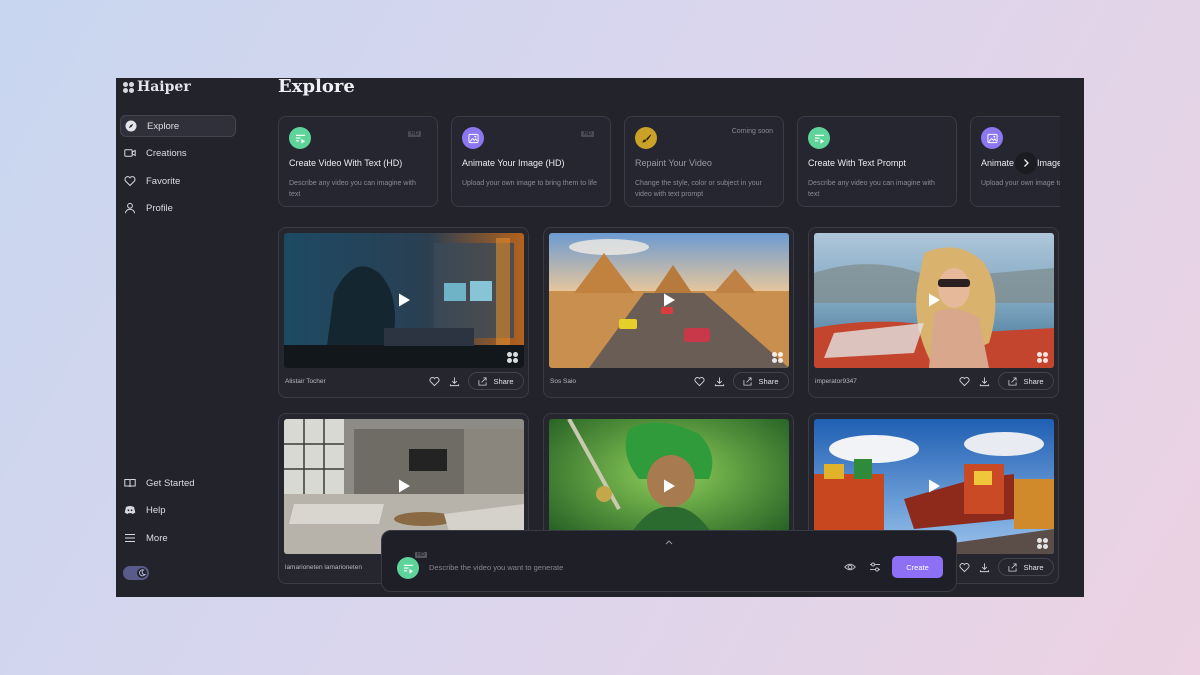  I want to click on sidebar-item-creations: Creations, so click(178, 153).